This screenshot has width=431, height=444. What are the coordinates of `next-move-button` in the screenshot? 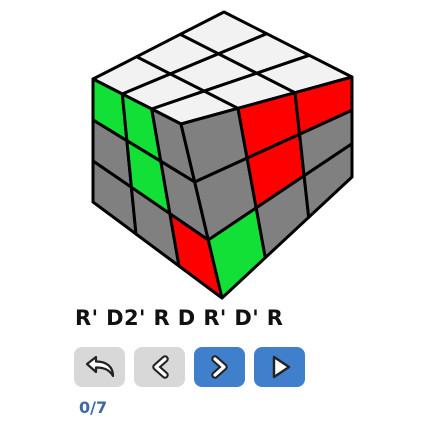 It's located at (219, 367).